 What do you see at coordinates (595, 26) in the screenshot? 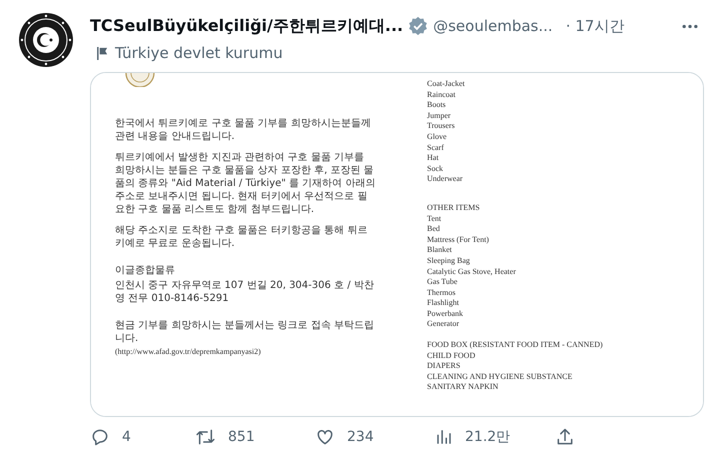
I see `post-time: · 17시간` at bounding box center [595, 26].